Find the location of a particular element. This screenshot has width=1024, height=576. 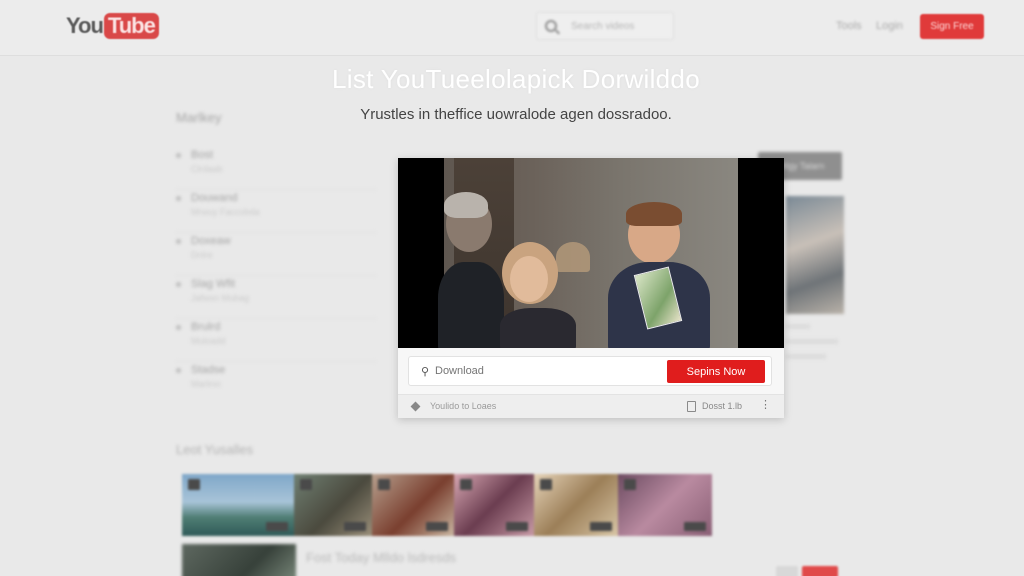

more-options-icon: ⋮ is located at coordinates (765, 405).